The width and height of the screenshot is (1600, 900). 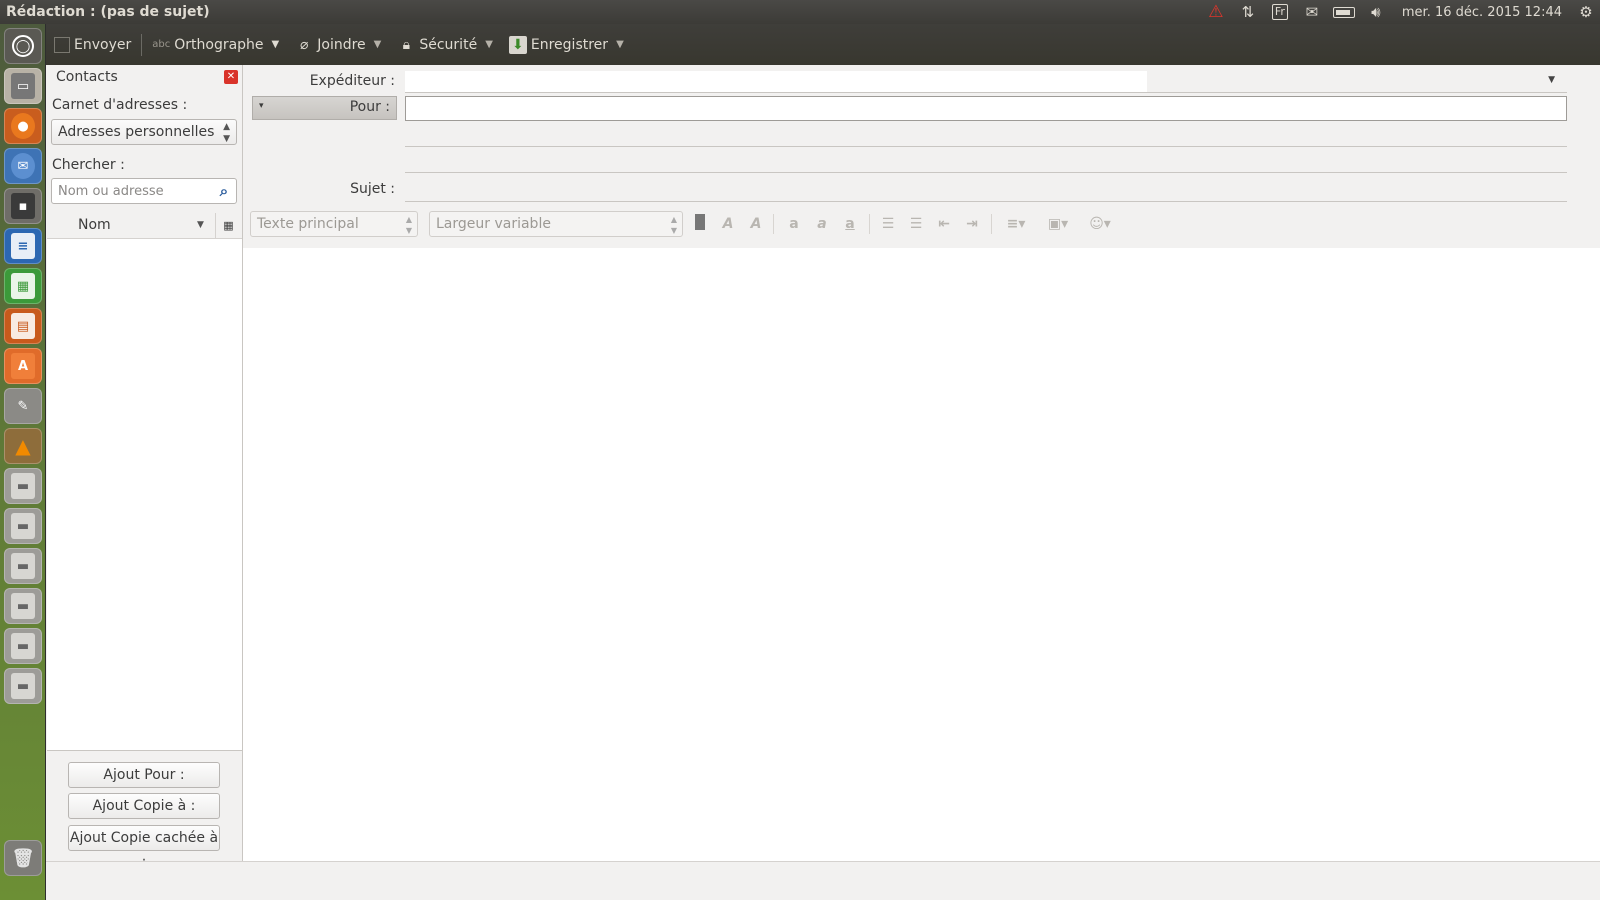 What do you see at coordinates (23, 406) in the screenshot?
I see `settings-icon: ✎` at bounding box center [23, 406].